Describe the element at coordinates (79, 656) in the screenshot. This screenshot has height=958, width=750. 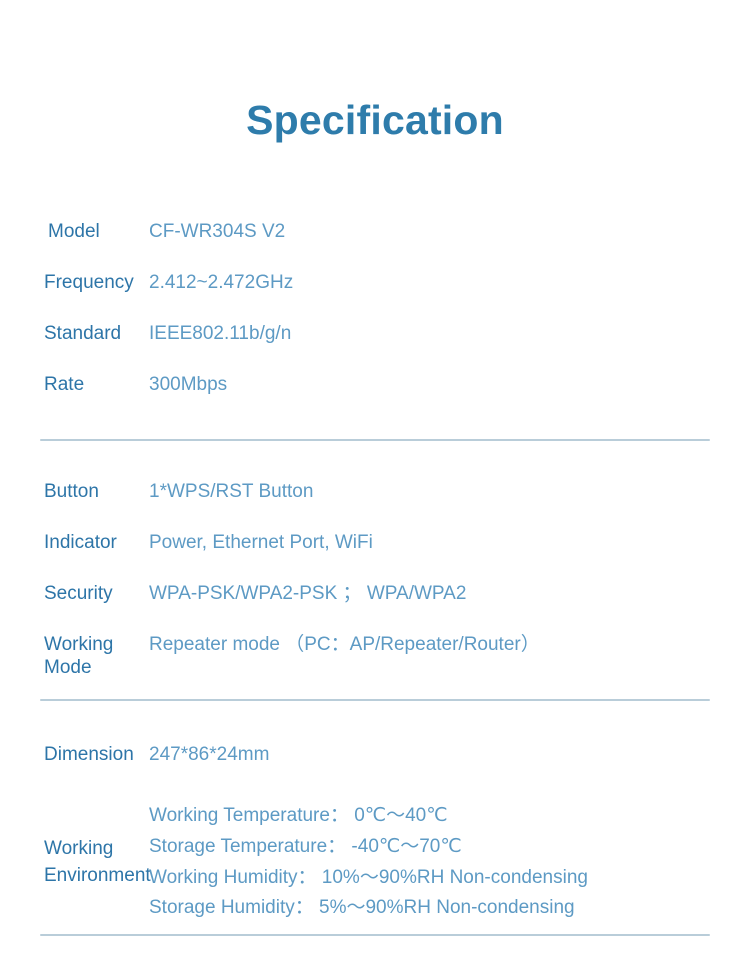
I see `row-label-working-mode: Working Mode` at that location.